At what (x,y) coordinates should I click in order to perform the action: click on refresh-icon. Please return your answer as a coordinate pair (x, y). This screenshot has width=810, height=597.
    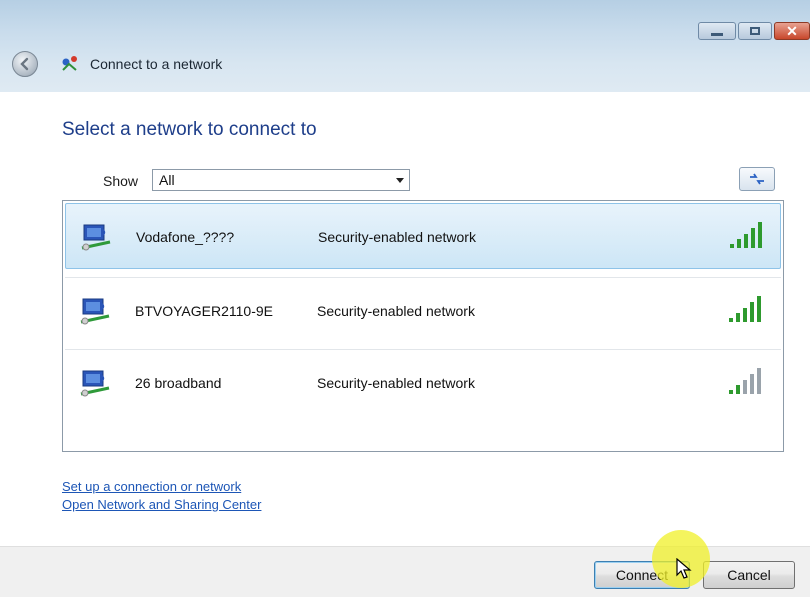
    Looking at the image, I should click on (757, 179).